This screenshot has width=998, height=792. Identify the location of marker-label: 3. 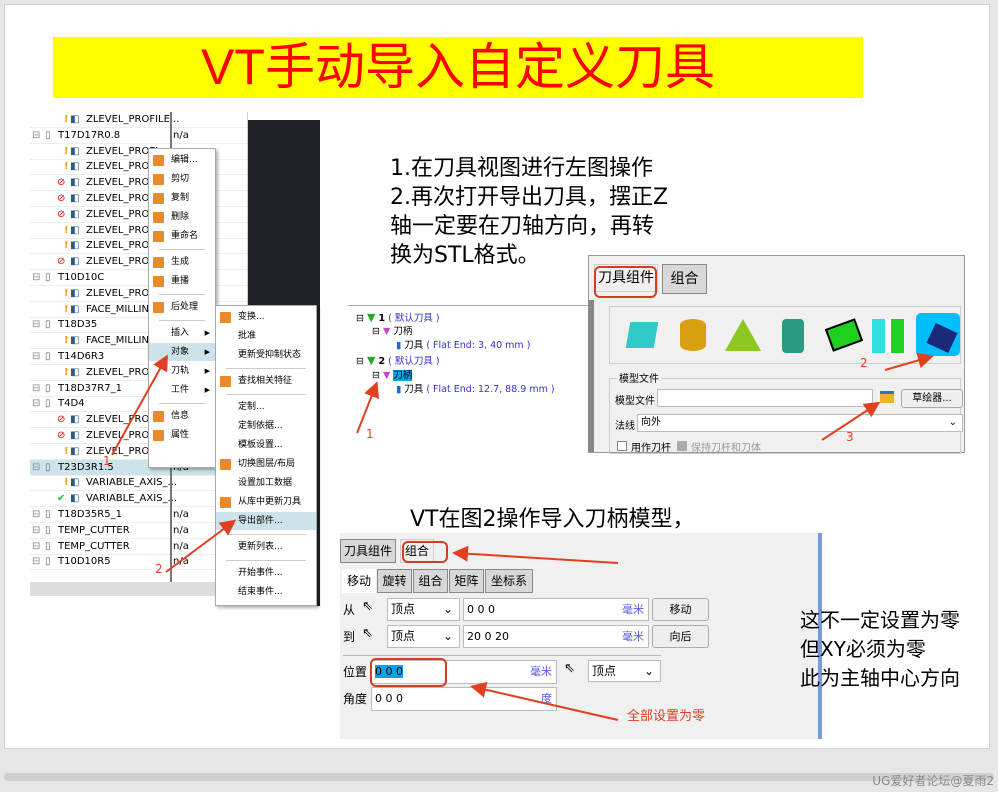
(850, 437).